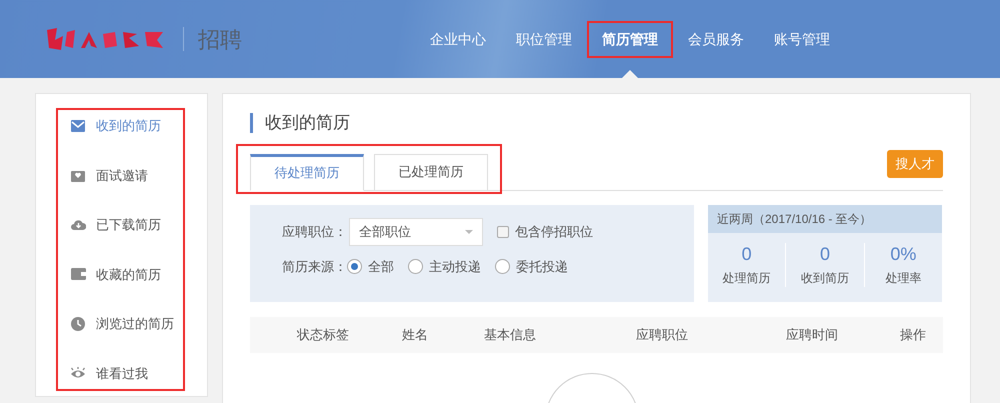  Describe the element at coordinates (431, 172) in the screenshot. I see `tab: 已处理简历` at that location.